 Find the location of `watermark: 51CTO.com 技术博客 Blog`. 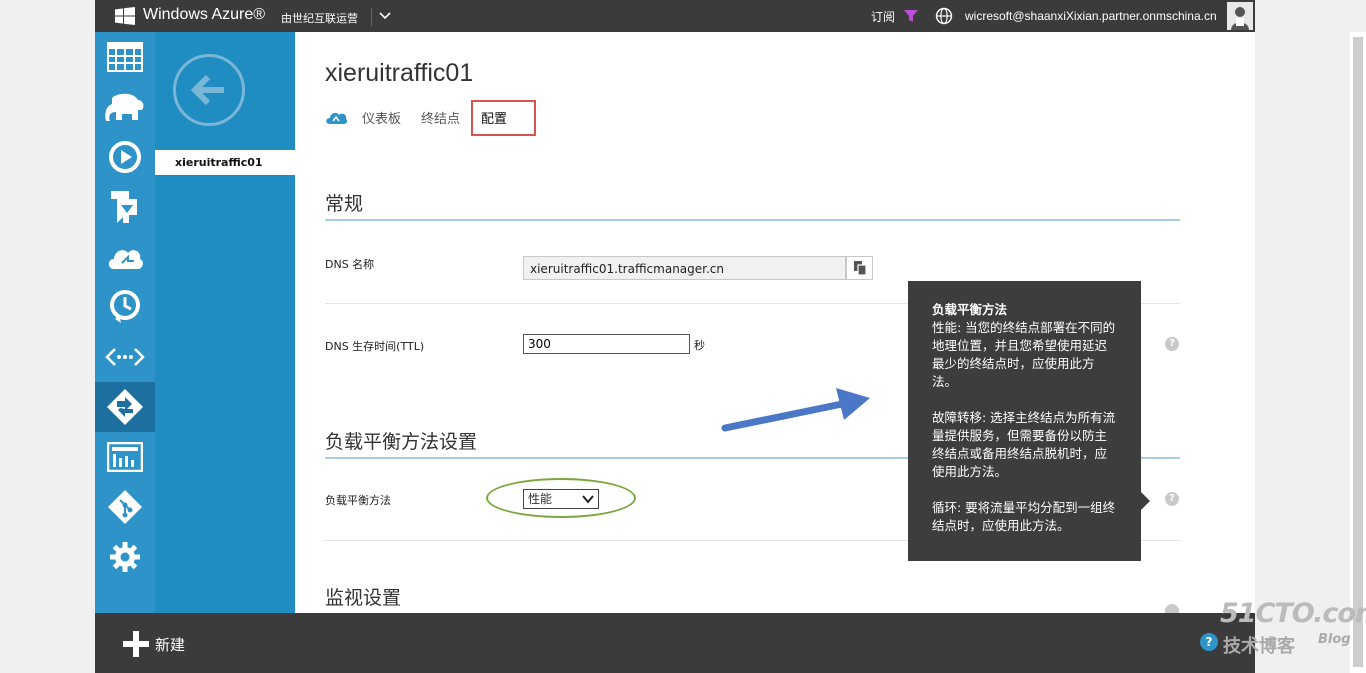

watermark: 51CTO.com 技术博客 Blog is located at coordinates (1293, 627).